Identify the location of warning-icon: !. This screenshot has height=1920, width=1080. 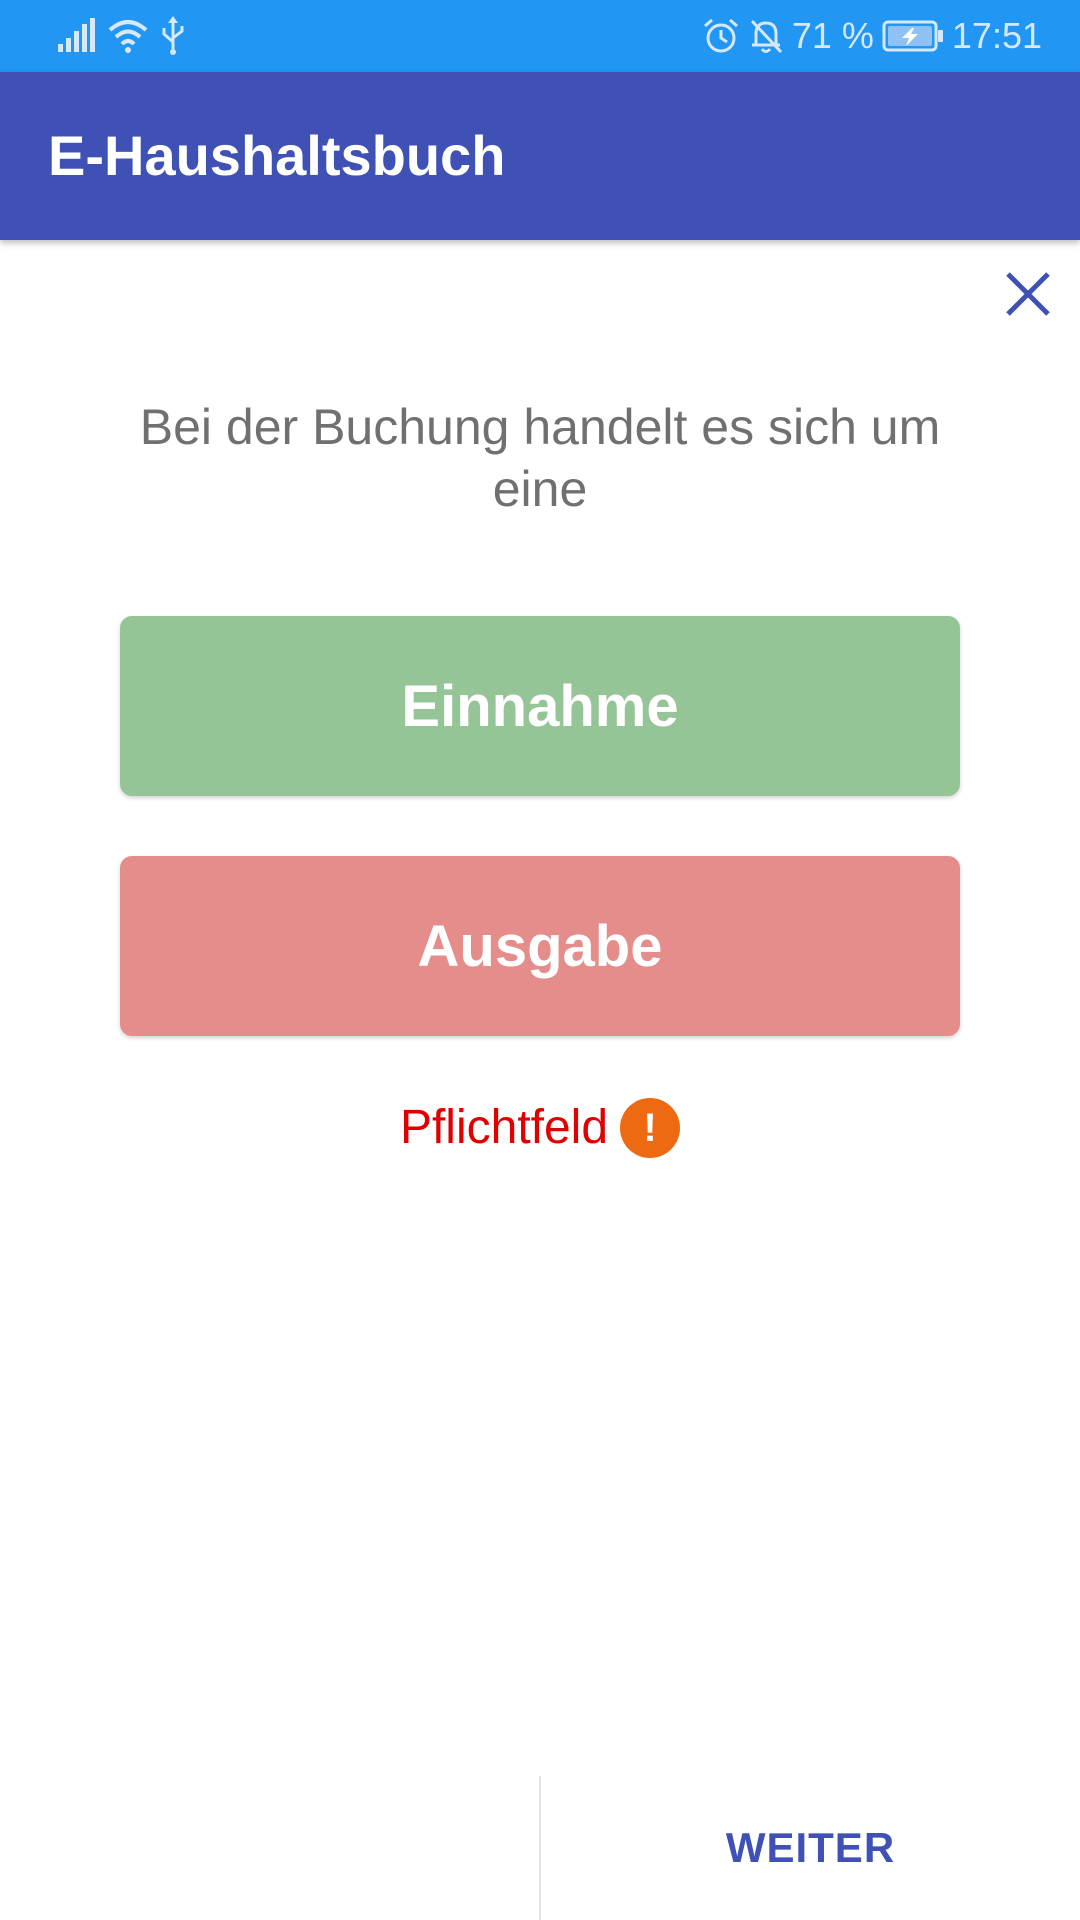
(650, 1128).